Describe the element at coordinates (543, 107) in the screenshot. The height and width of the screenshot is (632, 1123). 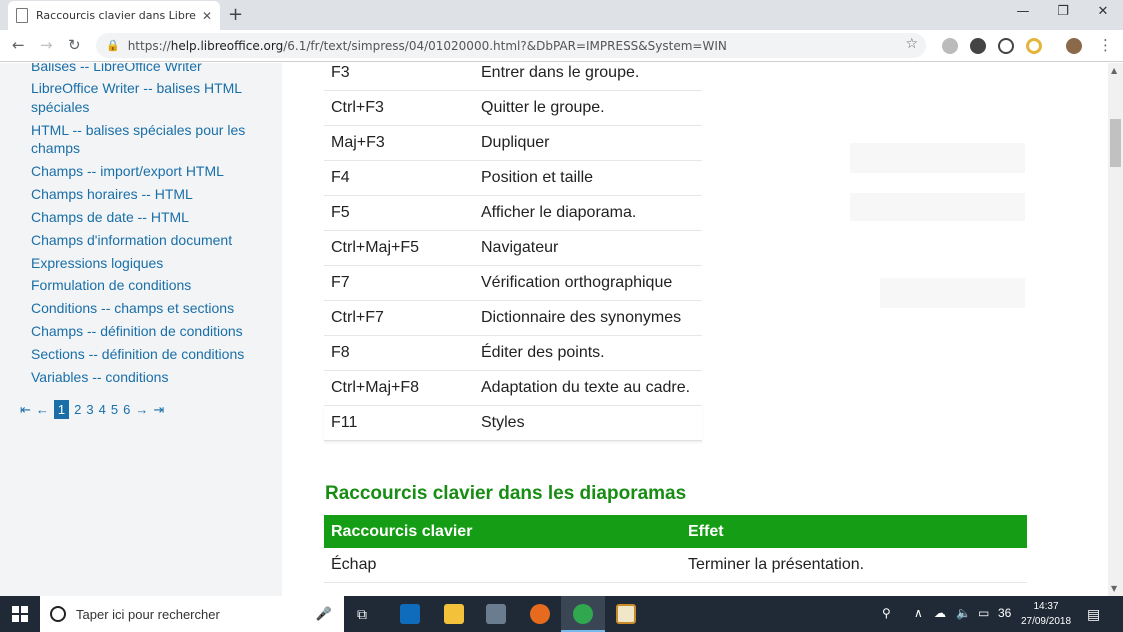
I see `shortcut-effect: Quitter le groupe.` at that location.